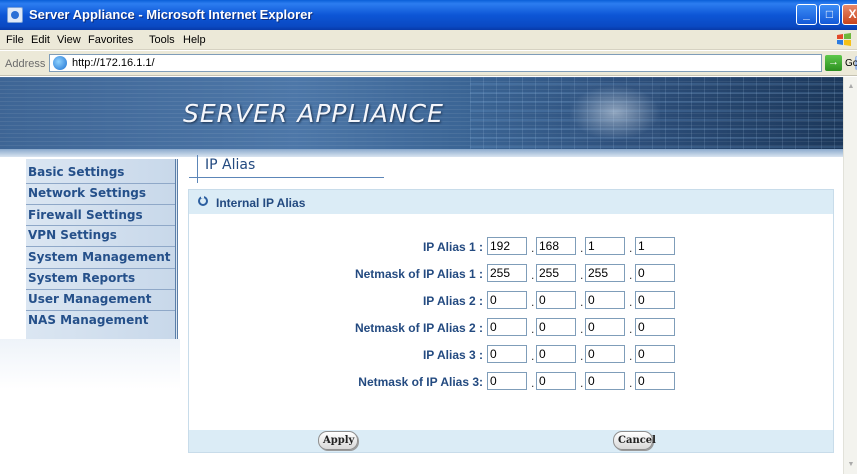 The image size is (857, 474). I want to click on menu-tools: Tools, so click(162, 40).